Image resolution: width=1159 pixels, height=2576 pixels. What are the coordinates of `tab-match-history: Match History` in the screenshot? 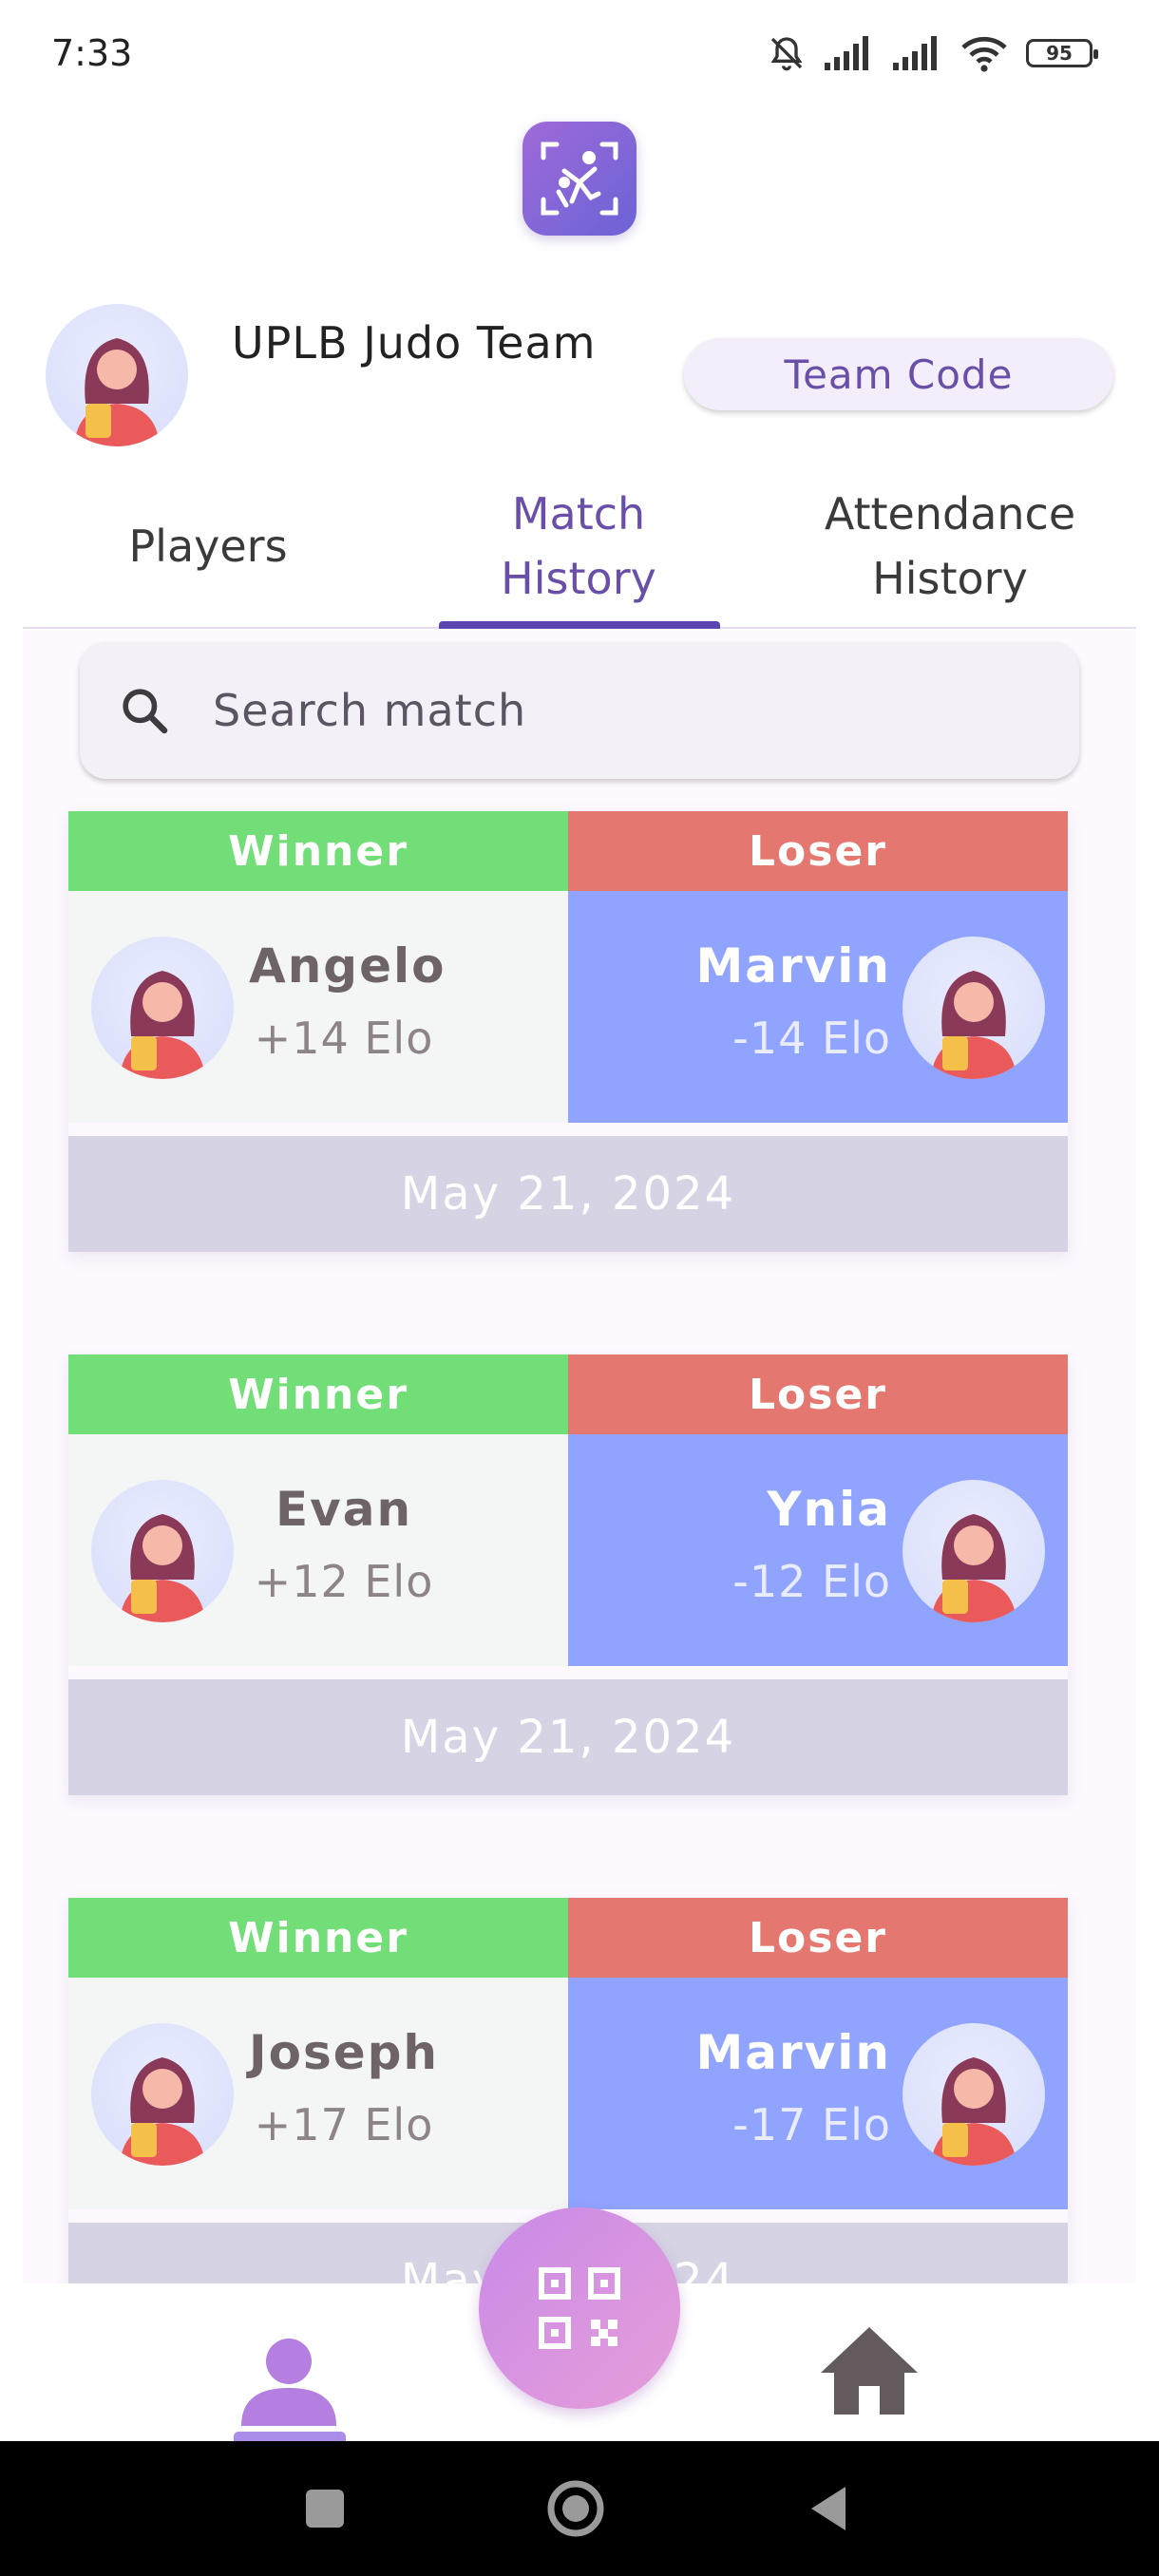 It's located at (578, 546).